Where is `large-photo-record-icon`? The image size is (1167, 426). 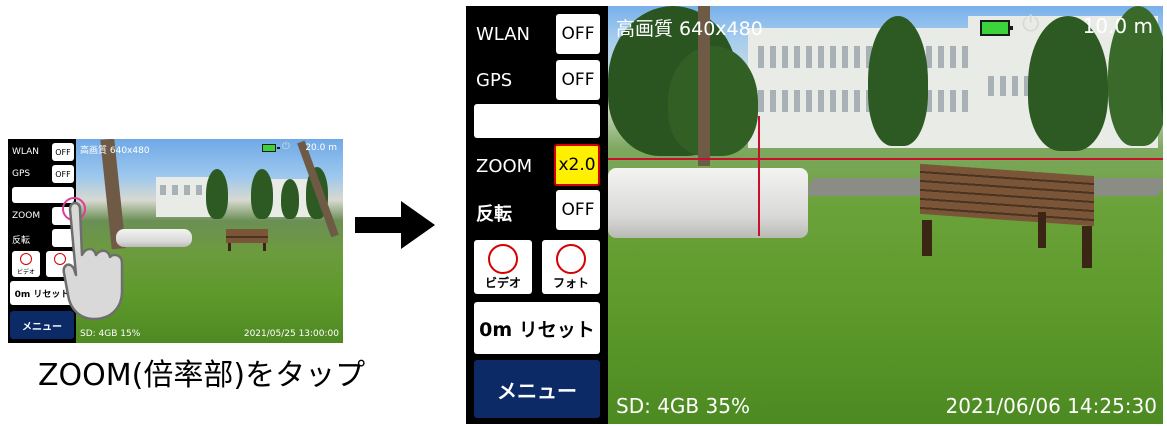
large-photo-record-icon is located at coordinates (571, 259).